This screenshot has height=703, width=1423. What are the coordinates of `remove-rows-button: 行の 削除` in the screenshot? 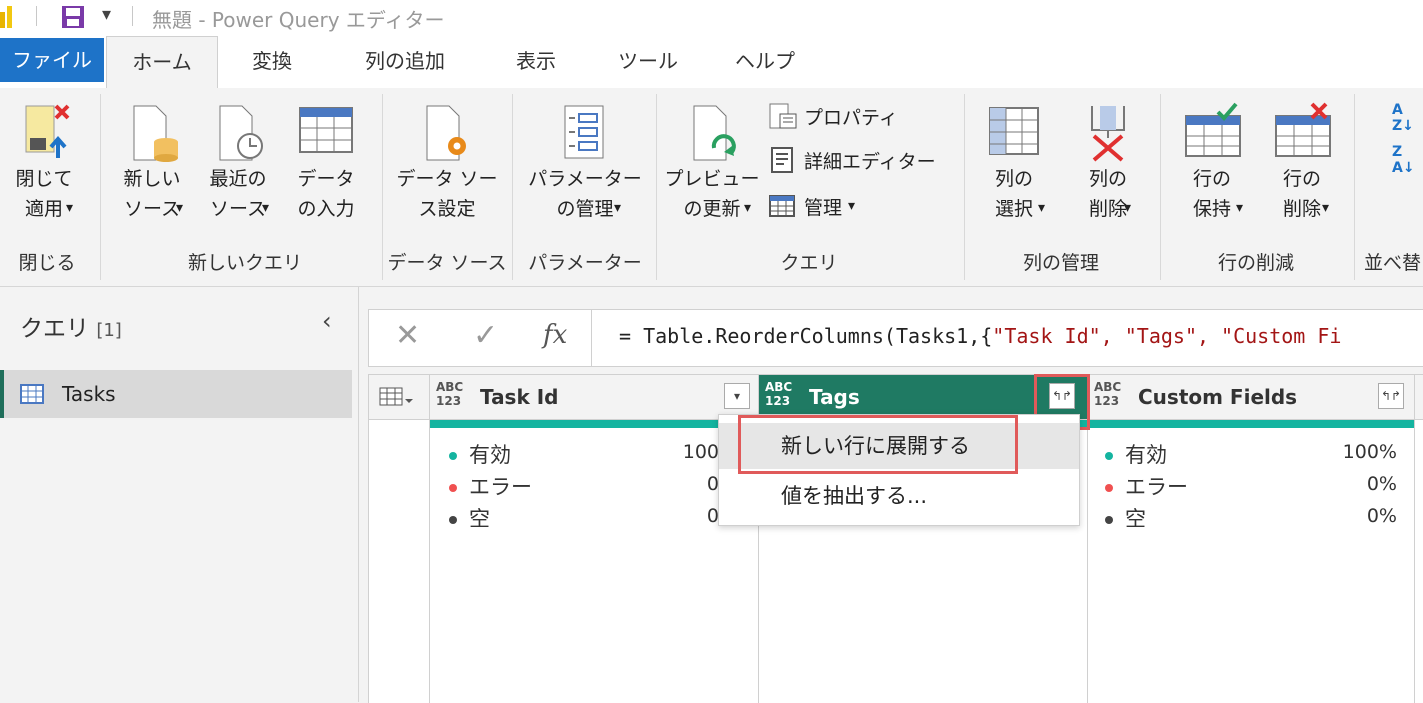 It's located at (1302, 163).